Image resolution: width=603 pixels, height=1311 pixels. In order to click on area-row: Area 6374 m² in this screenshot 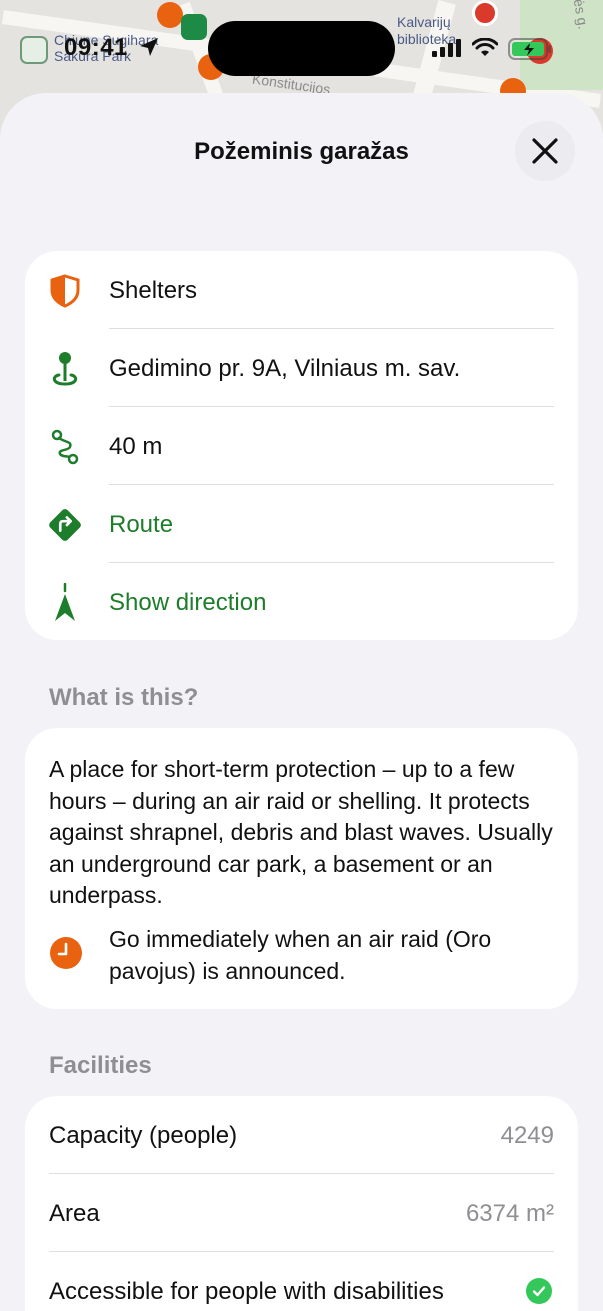, I will do `click(301, 1213)`.